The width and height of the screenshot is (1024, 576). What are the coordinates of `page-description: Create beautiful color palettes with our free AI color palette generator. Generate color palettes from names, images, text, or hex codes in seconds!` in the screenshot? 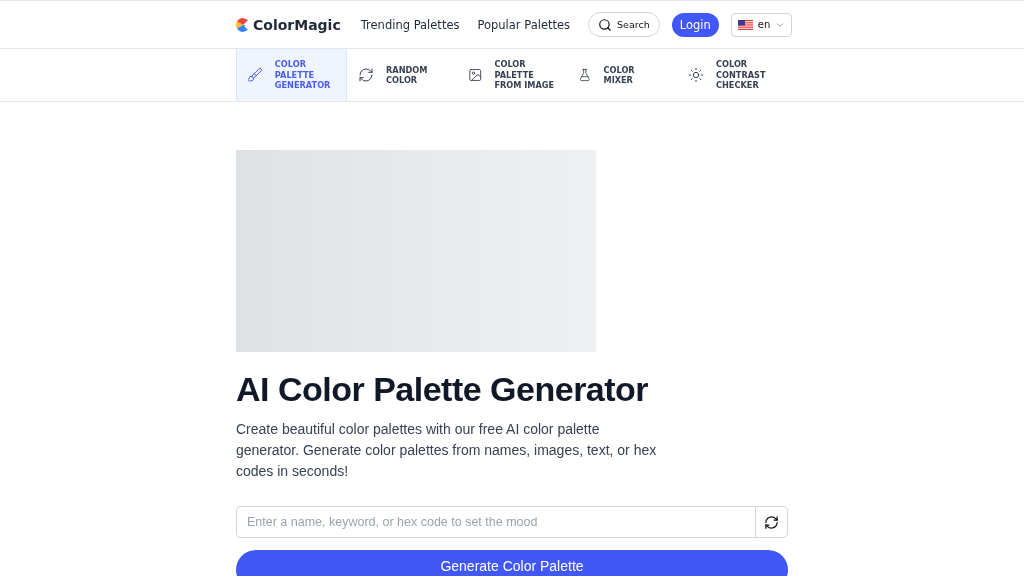 It's located at (447, 450).